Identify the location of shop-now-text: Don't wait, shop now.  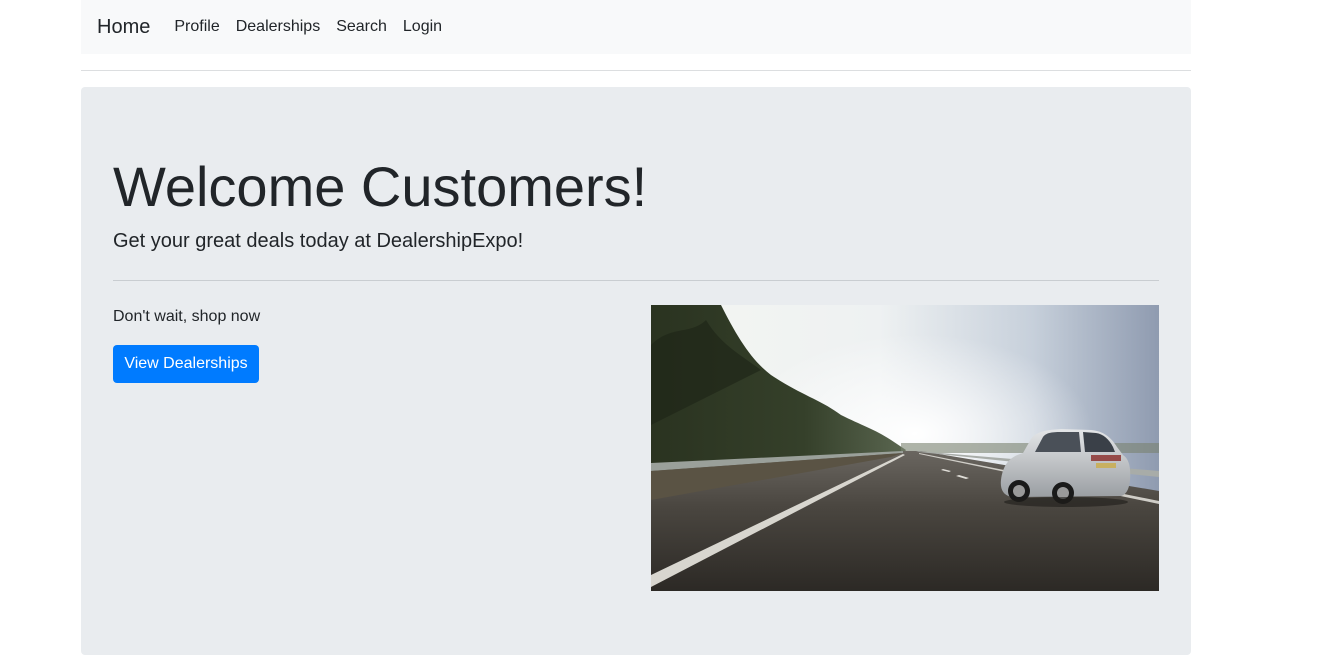
(187, 316).